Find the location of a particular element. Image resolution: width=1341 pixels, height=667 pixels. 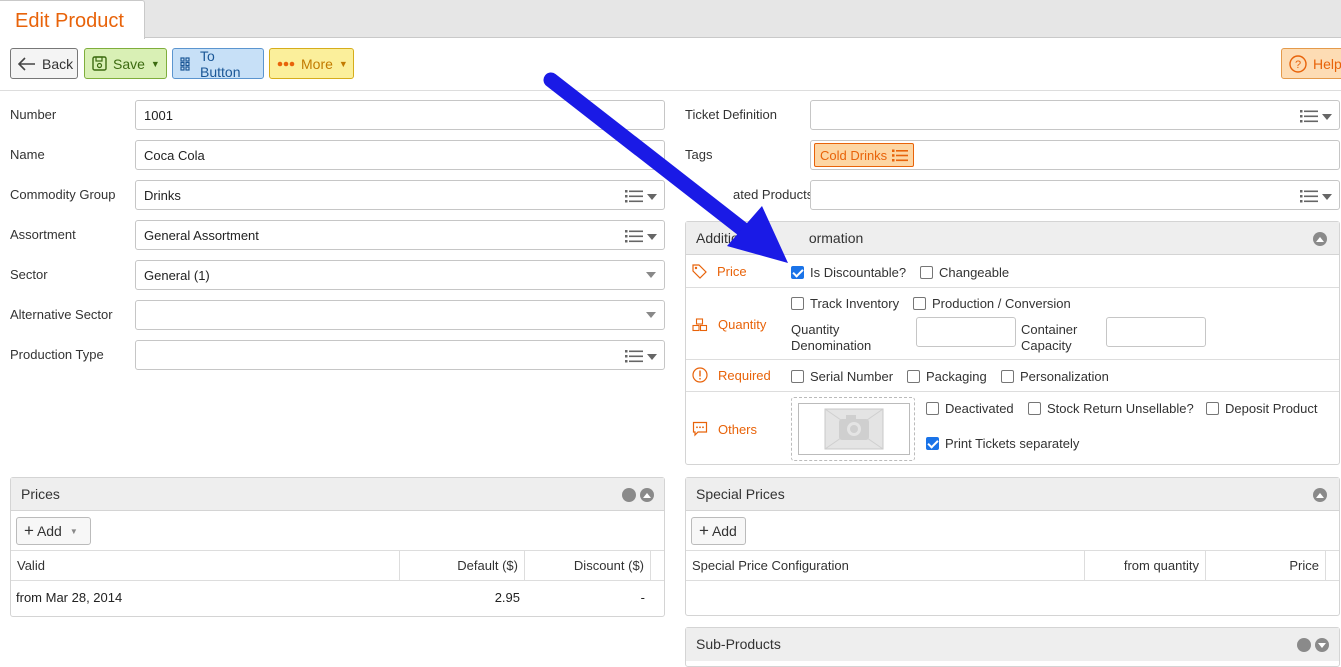

price-row: Price Is Discountable? Changeable is located at coordinates (1012, 271).